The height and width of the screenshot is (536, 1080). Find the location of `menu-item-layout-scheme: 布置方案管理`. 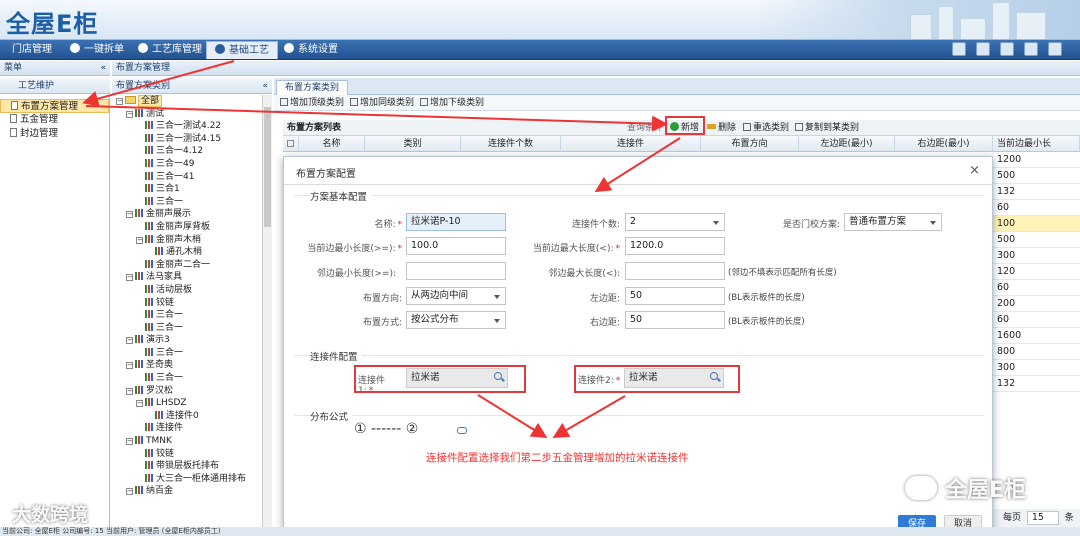

menu-item-layout-scheme: 布置方案管理 is located at coordinates (54, 106).